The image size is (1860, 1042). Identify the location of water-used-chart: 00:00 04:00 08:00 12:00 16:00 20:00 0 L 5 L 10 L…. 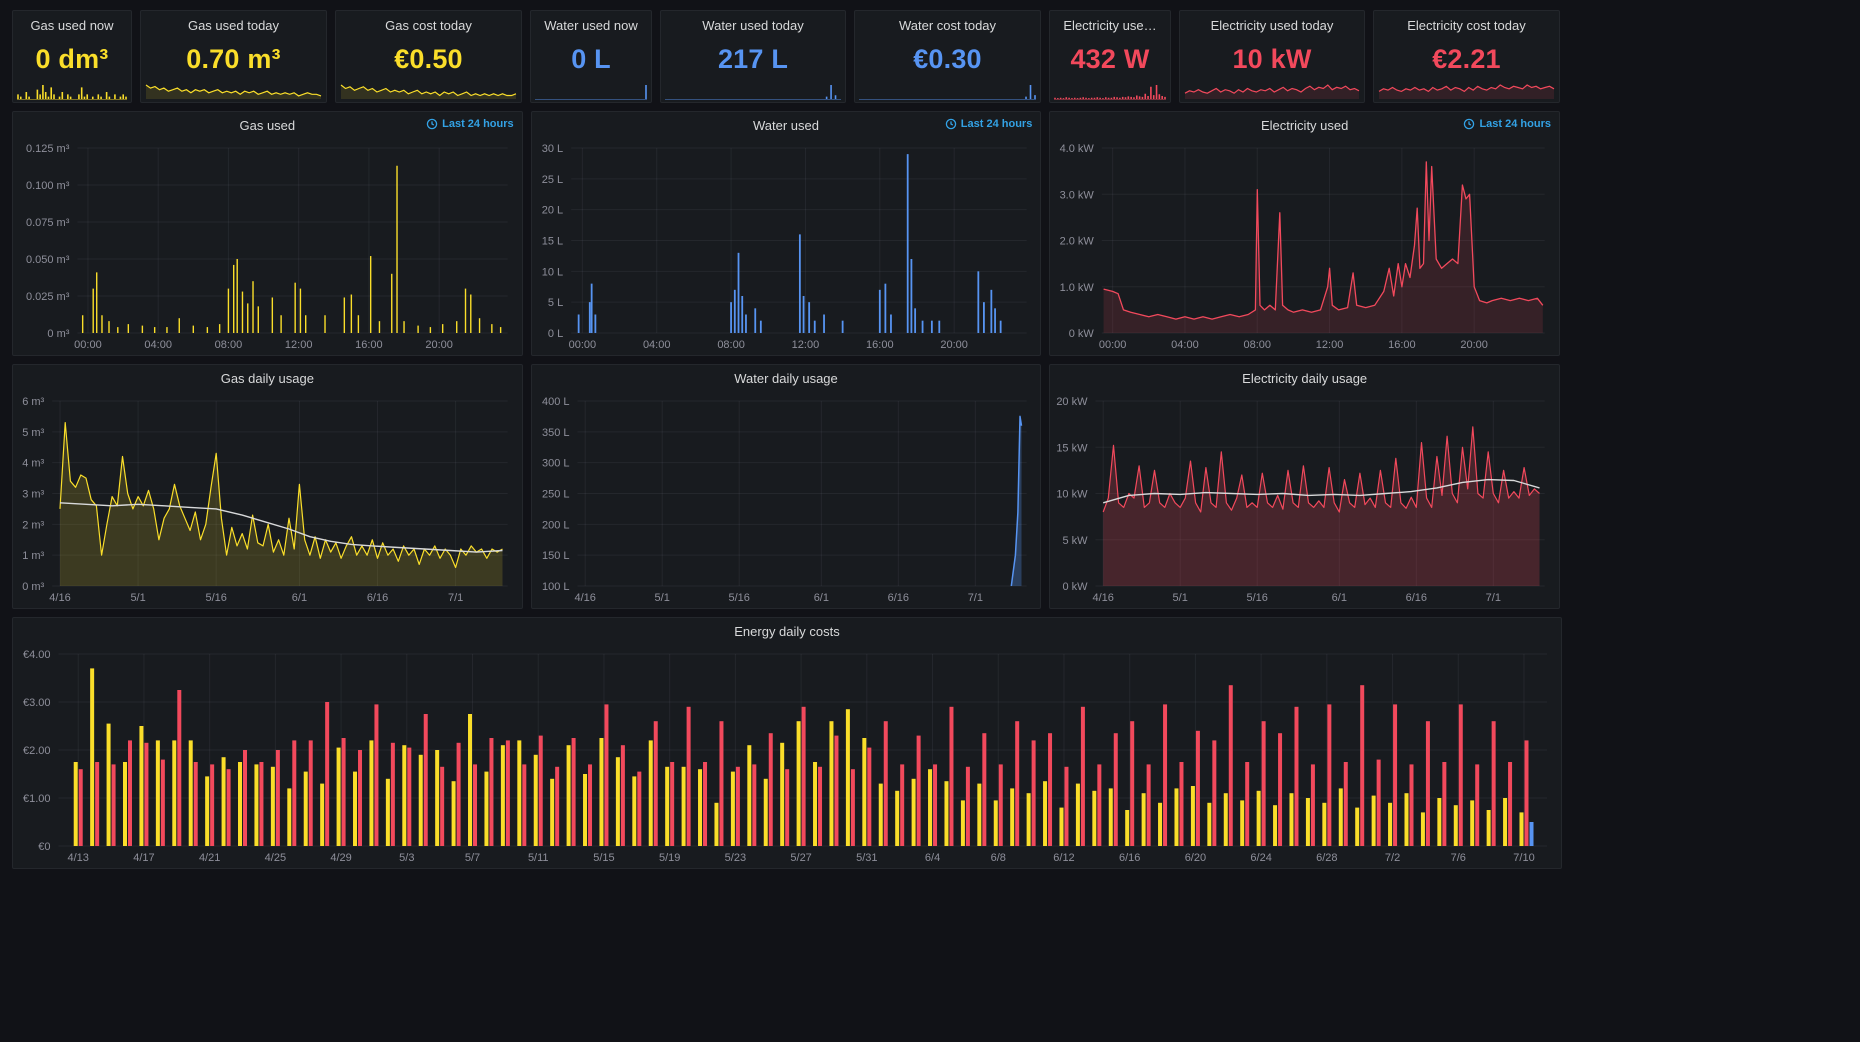
(786, 246).